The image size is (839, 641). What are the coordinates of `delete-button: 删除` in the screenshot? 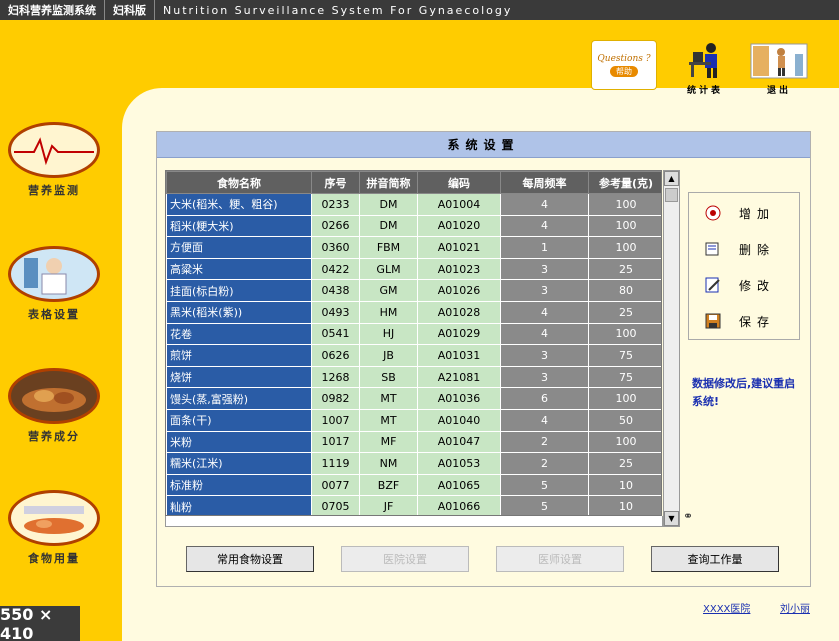 It's located at (744, 249).